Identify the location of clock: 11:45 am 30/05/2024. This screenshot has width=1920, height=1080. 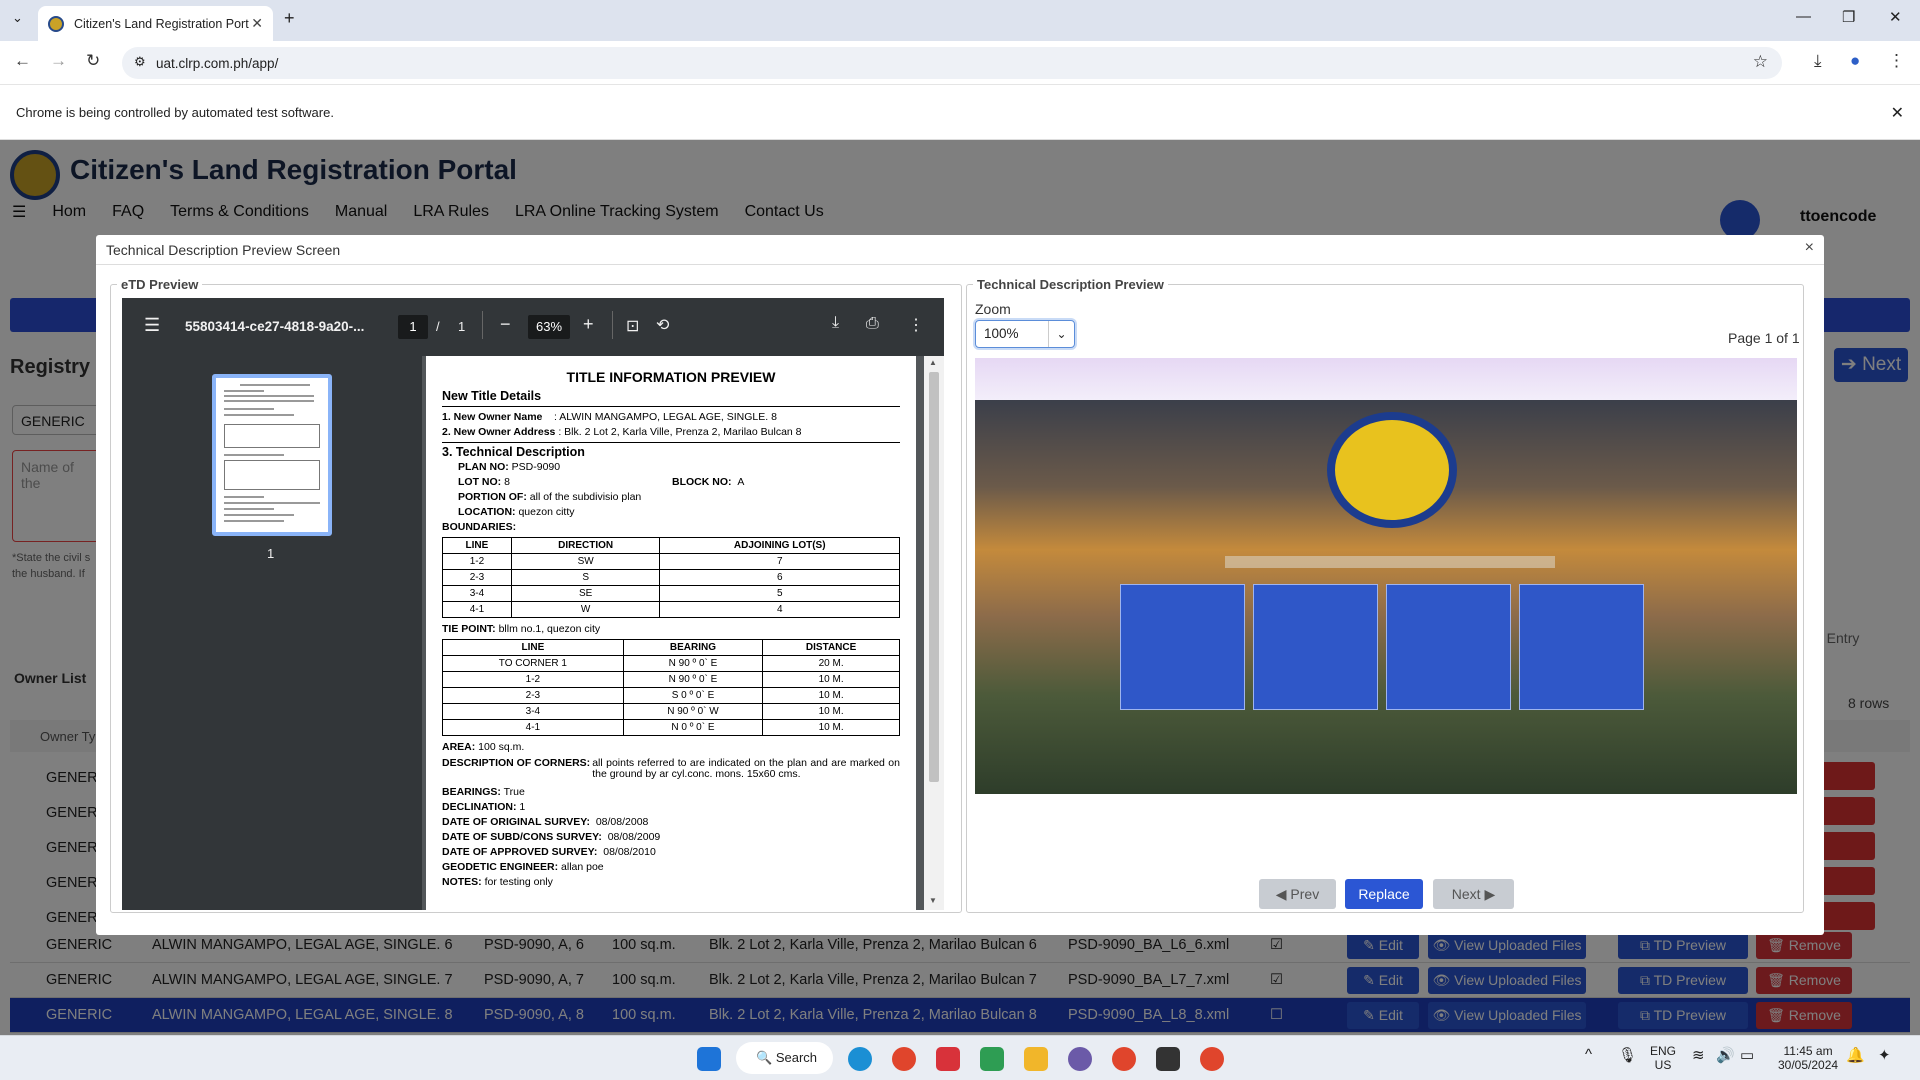
(1808, 1058).